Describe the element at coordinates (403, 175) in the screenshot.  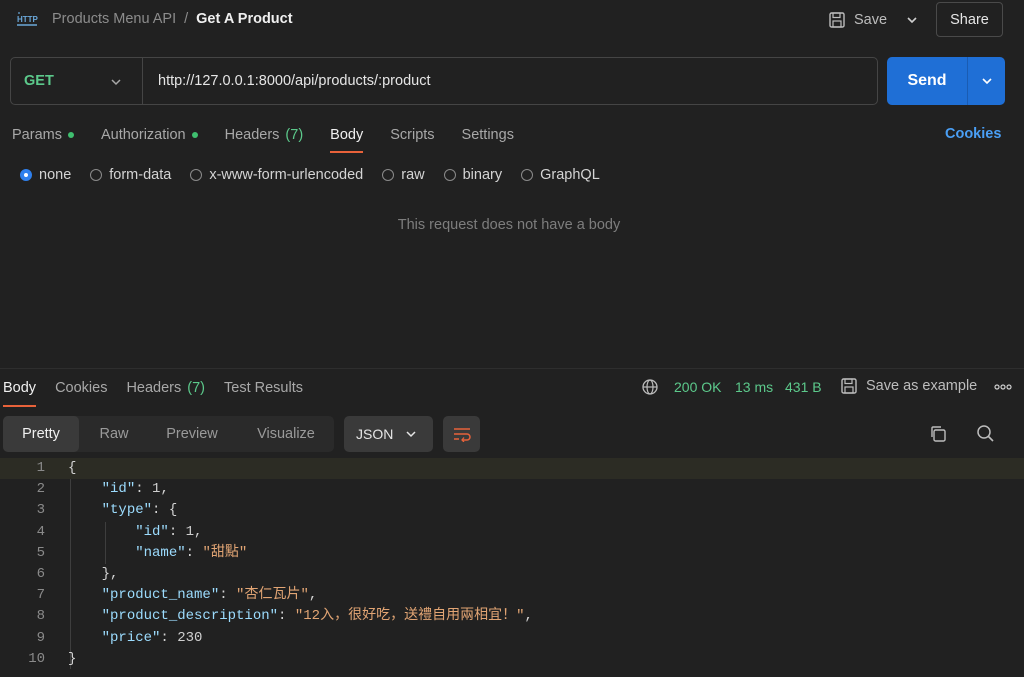
I see `radio-raw: raw` at that location.